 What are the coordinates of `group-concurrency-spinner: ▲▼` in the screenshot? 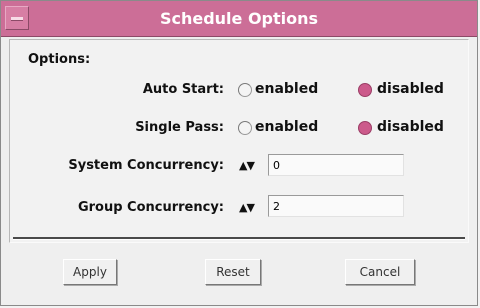 It's located at (247, 207).